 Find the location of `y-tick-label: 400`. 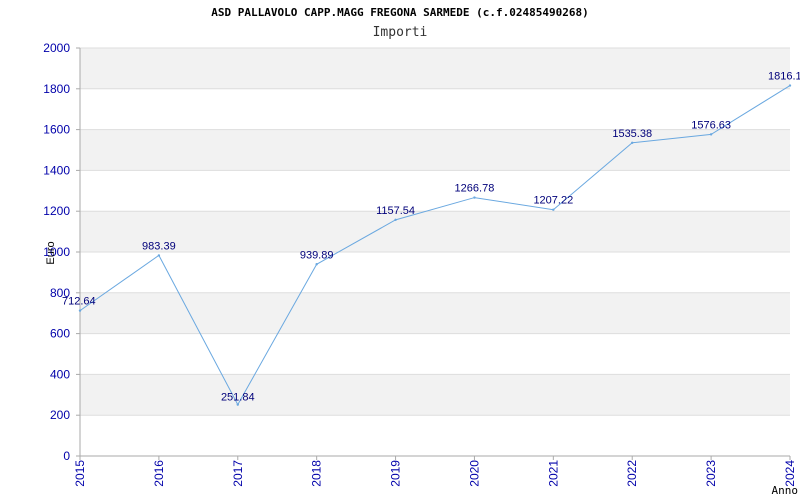

y-tick-label: 400 is located at coordinates (60, 374).